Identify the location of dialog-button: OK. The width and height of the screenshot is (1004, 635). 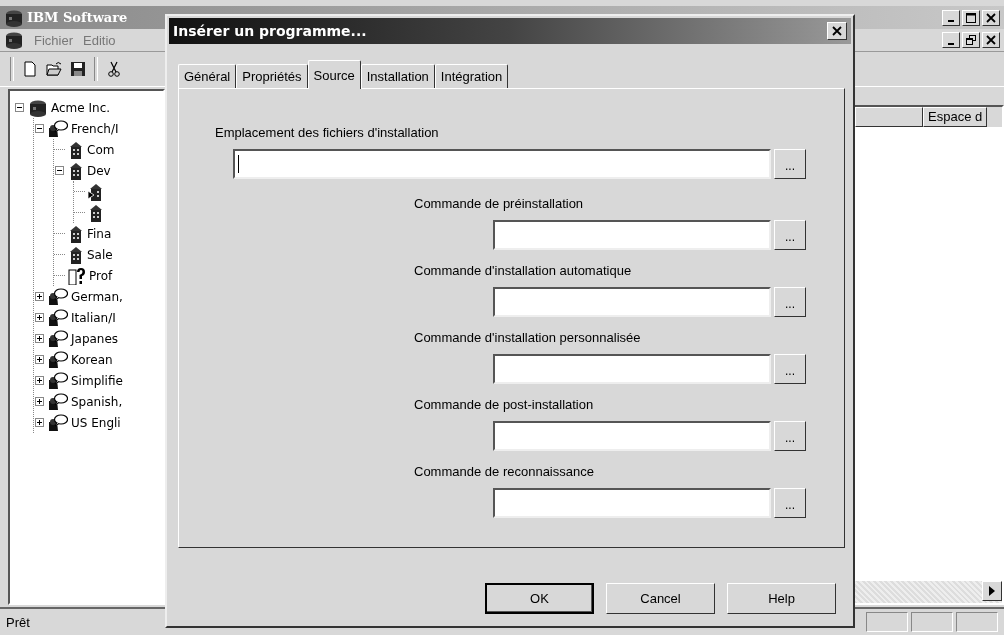
(539, 598).